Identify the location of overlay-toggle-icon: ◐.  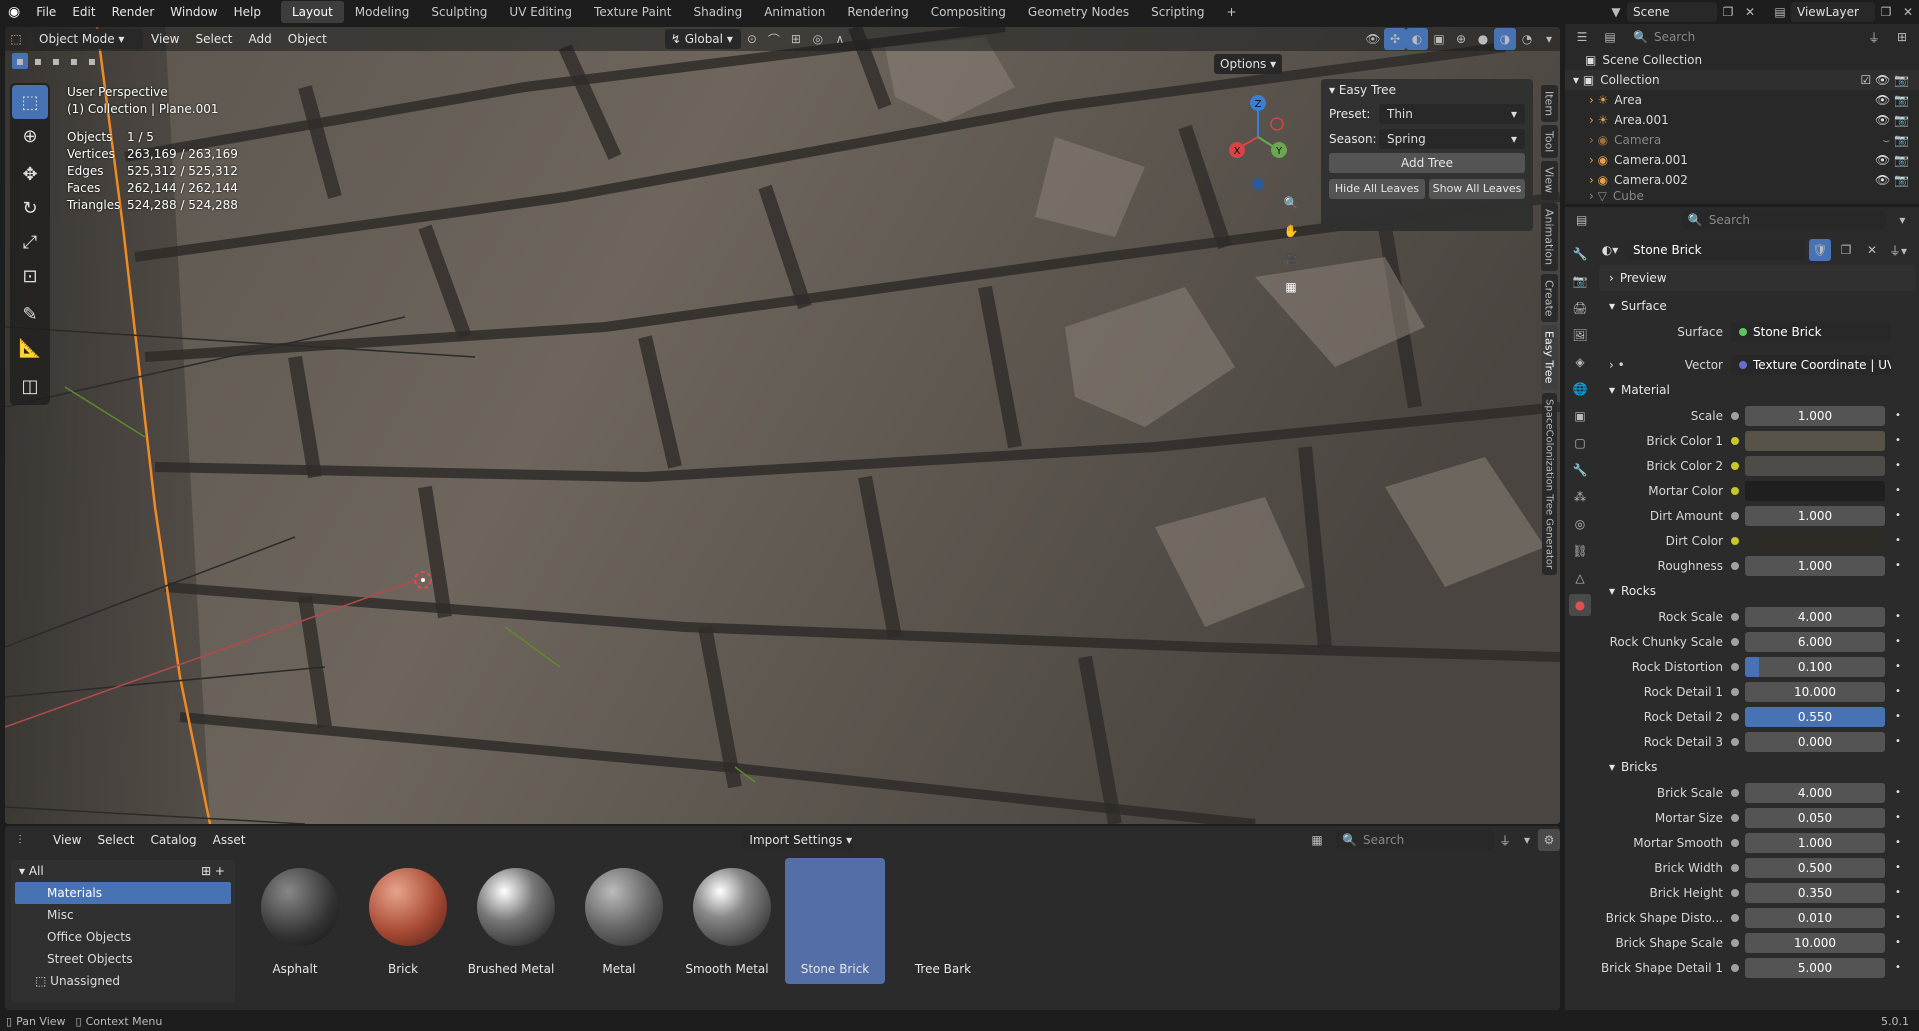
(1417, 39).